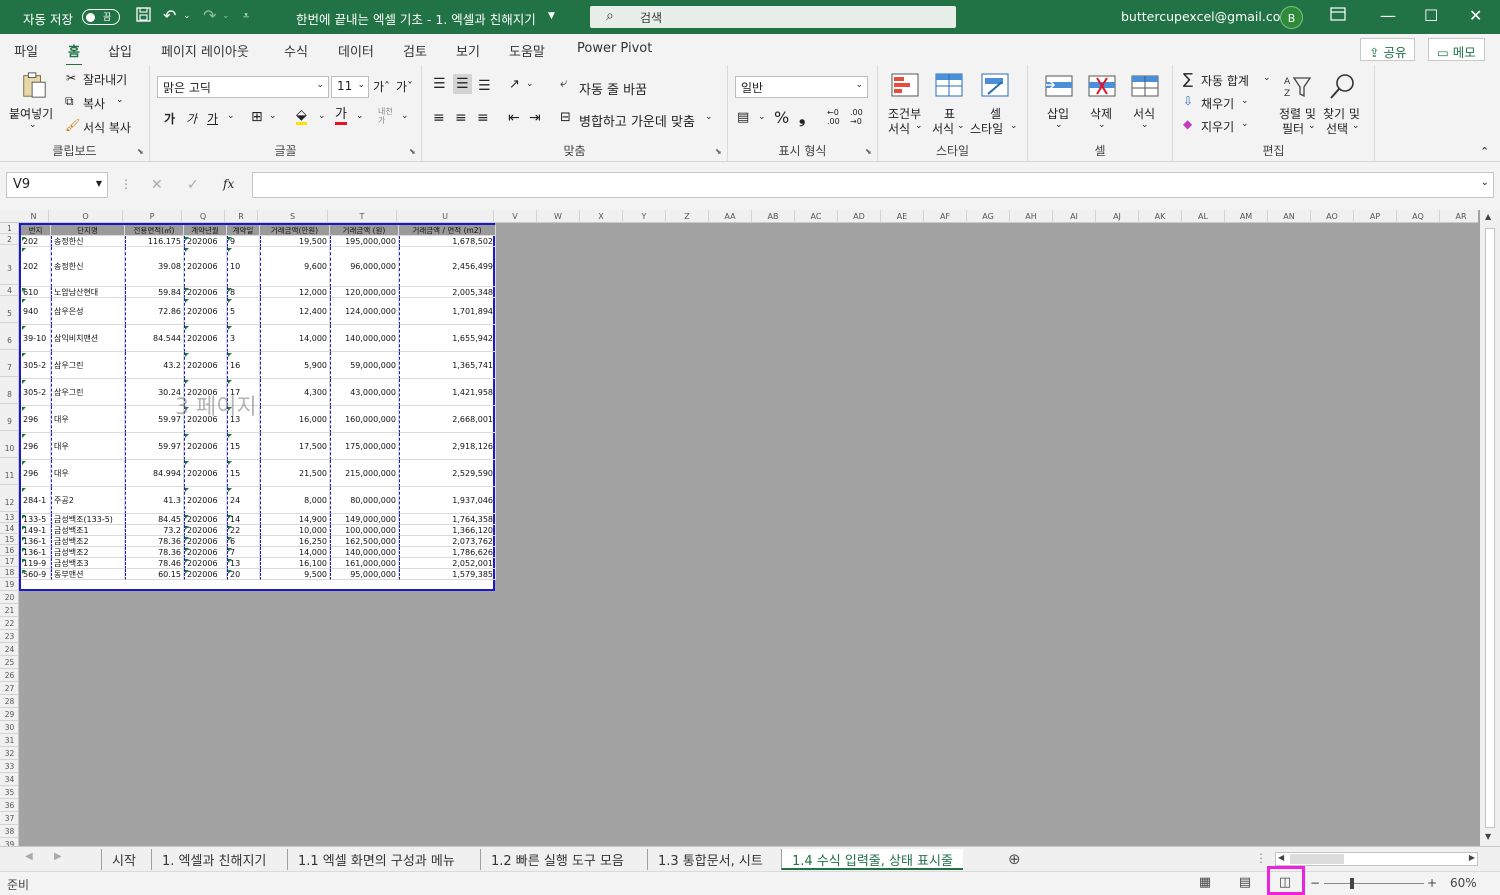 The height and width of the screenshot is (895, 1500). What do you see at coordinates (356, 50) in the screenshot?
I see `tab-data: 데이터` at bounding box center [356, 50].